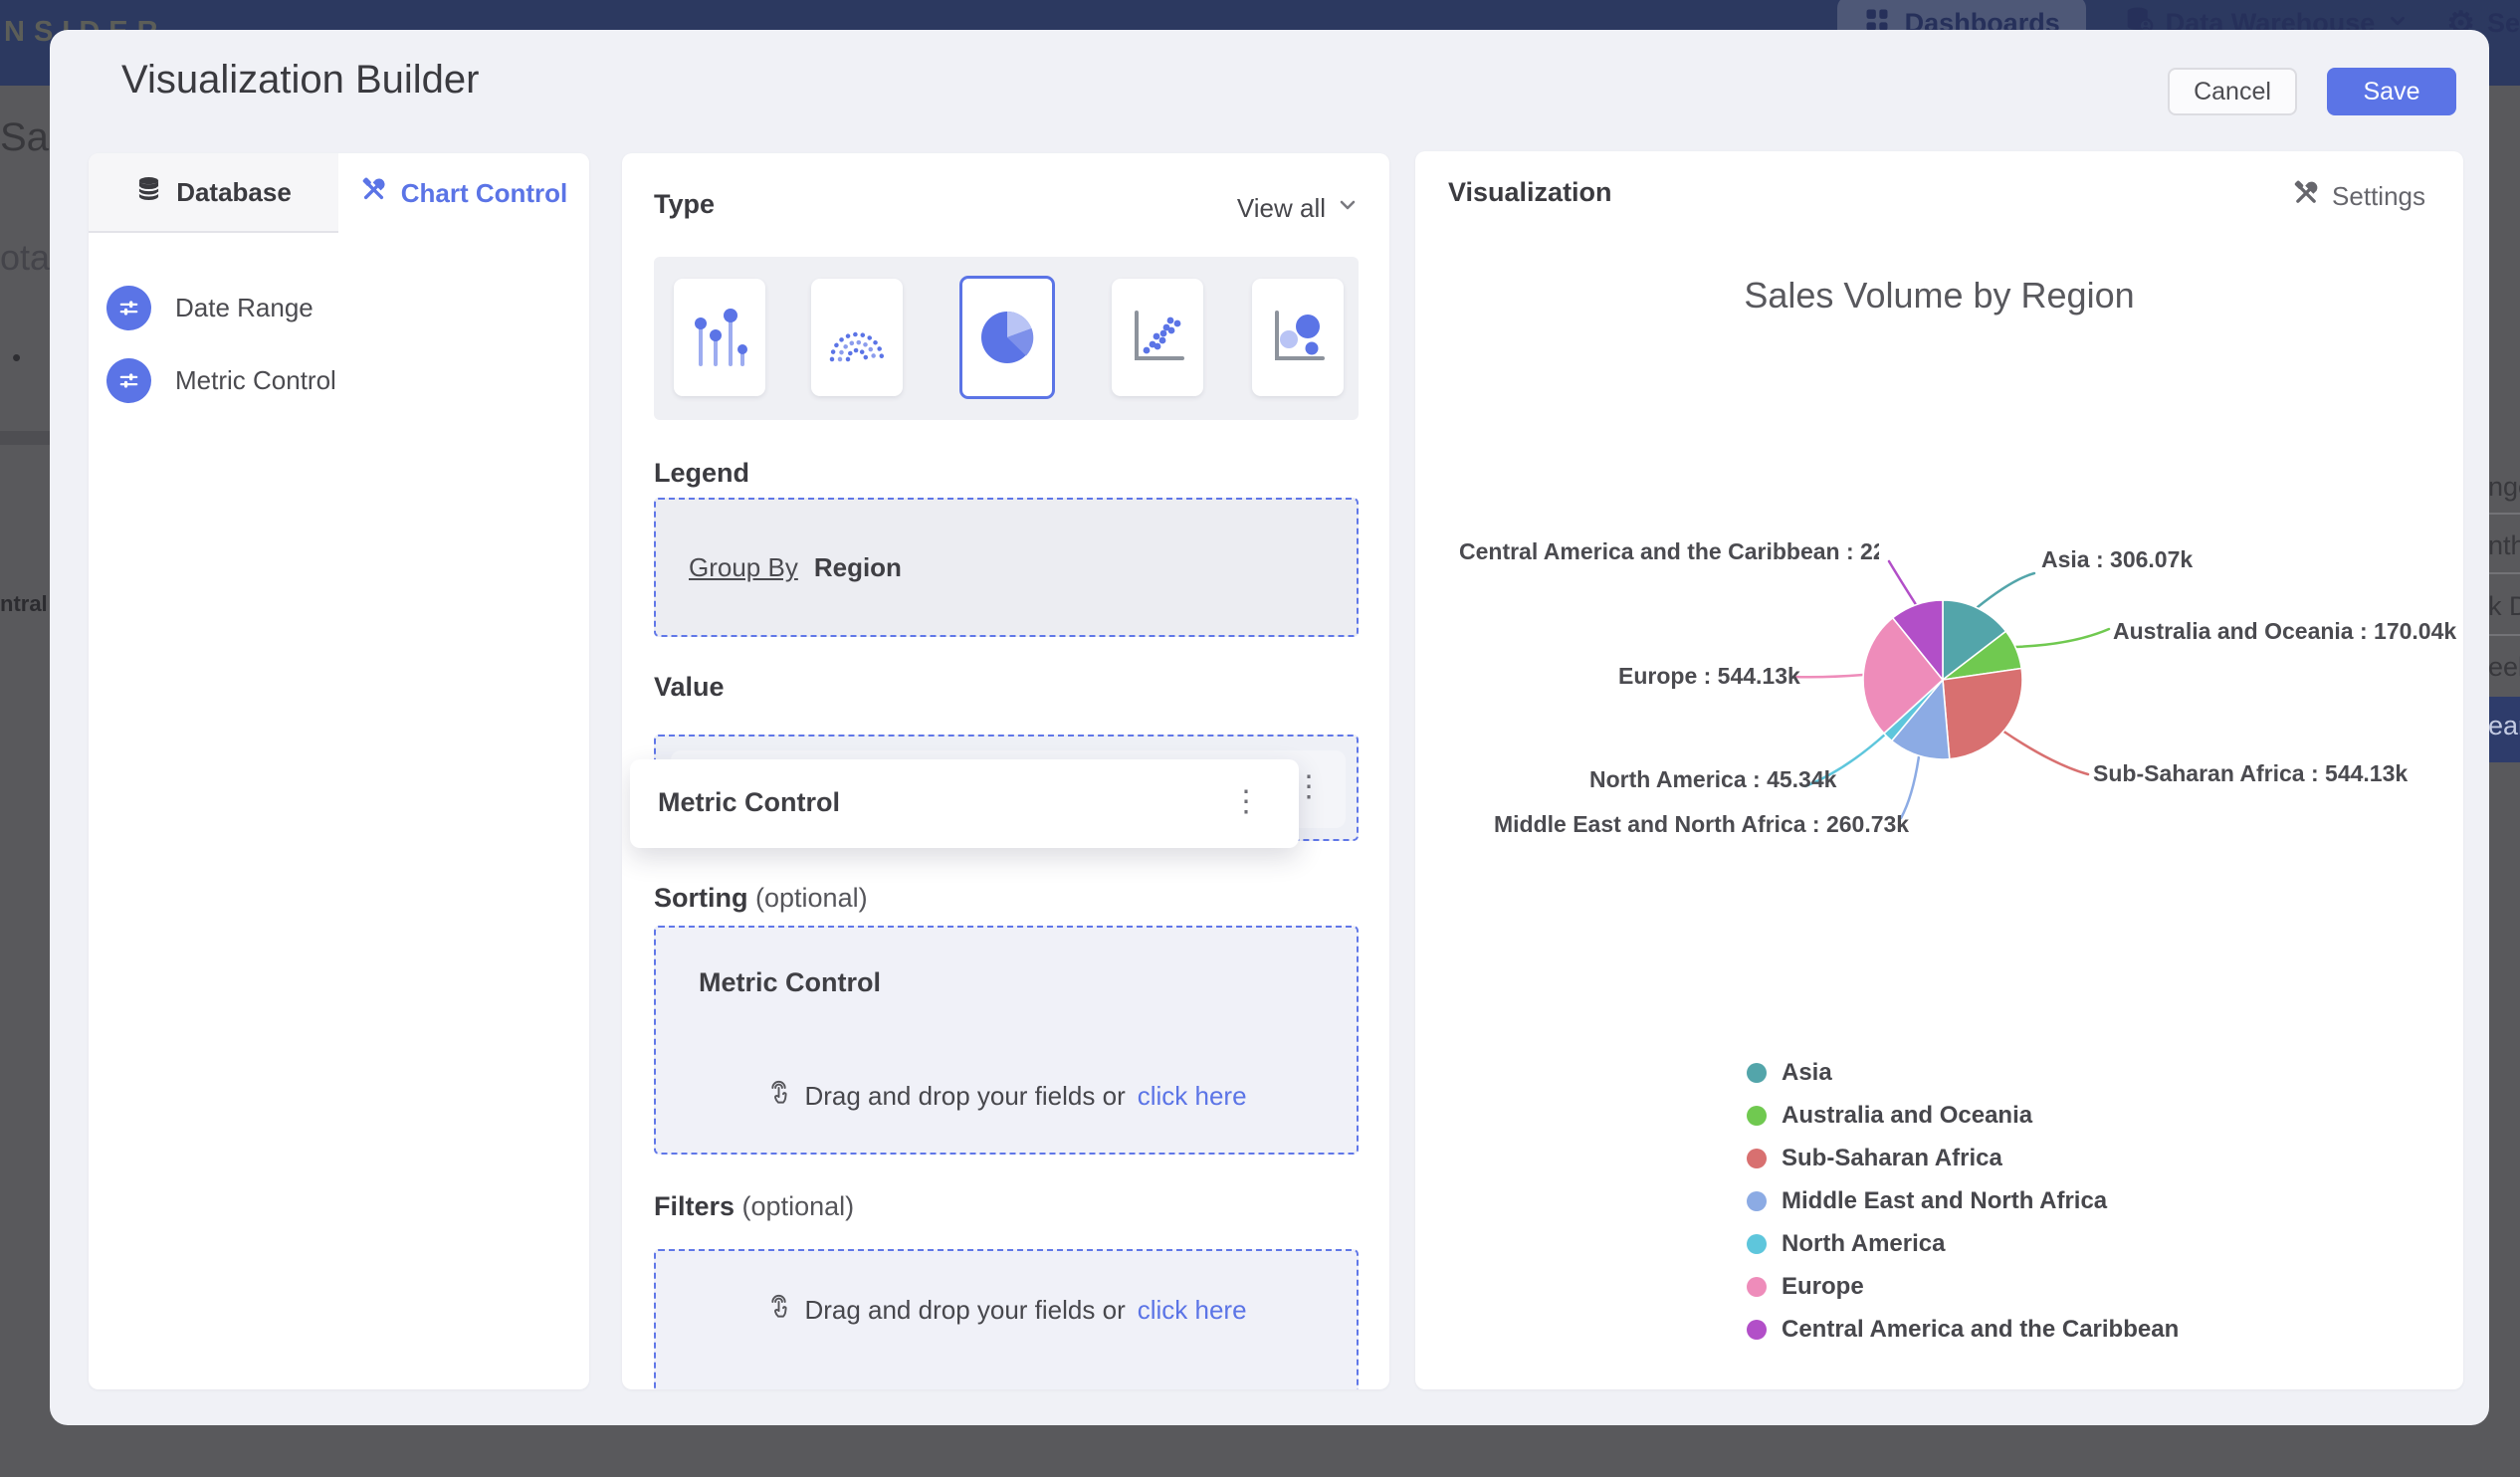 The image size is (2520, 1477). I want to click on background-menu-item: nth, so click(2504, 545).